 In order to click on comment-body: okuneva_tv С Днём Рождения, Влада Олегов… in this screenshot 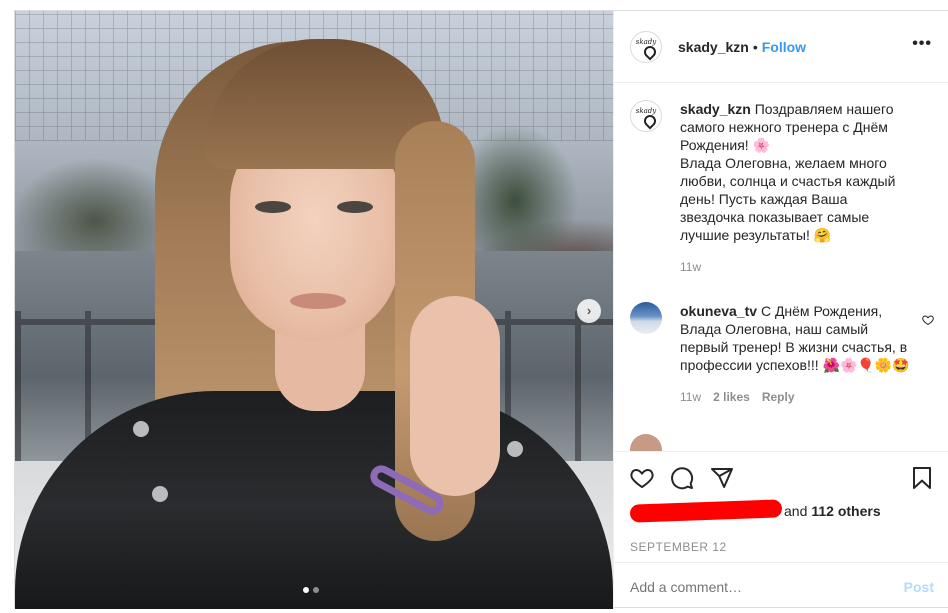, I will do `click(795, 354)`.